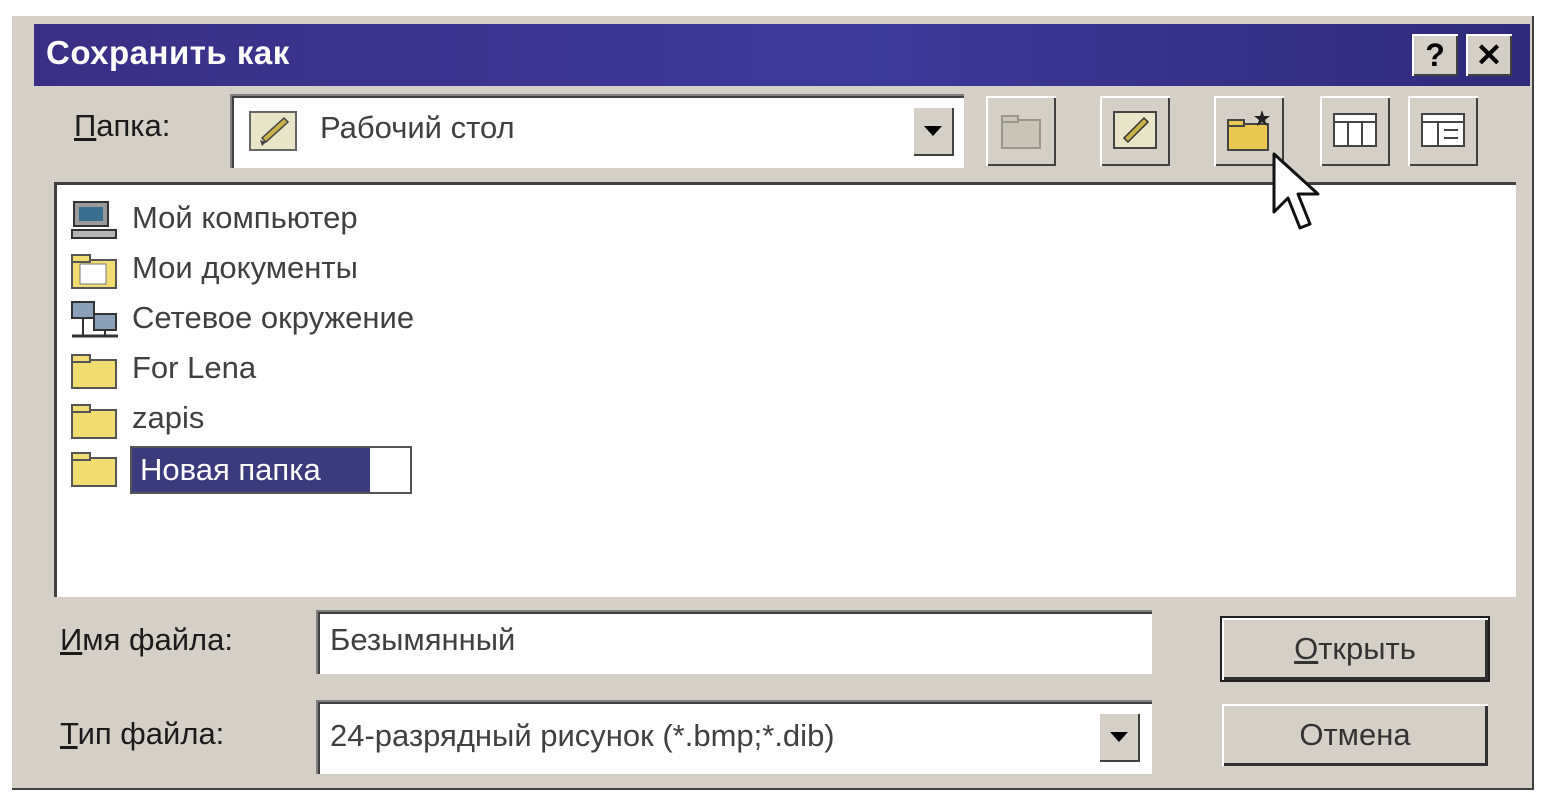 The height and width of the screenshot is (799, 1542). Describe the element at coordinates (1296, 191) in the screenshot. I see `mouse-cursor-icon` at that location.